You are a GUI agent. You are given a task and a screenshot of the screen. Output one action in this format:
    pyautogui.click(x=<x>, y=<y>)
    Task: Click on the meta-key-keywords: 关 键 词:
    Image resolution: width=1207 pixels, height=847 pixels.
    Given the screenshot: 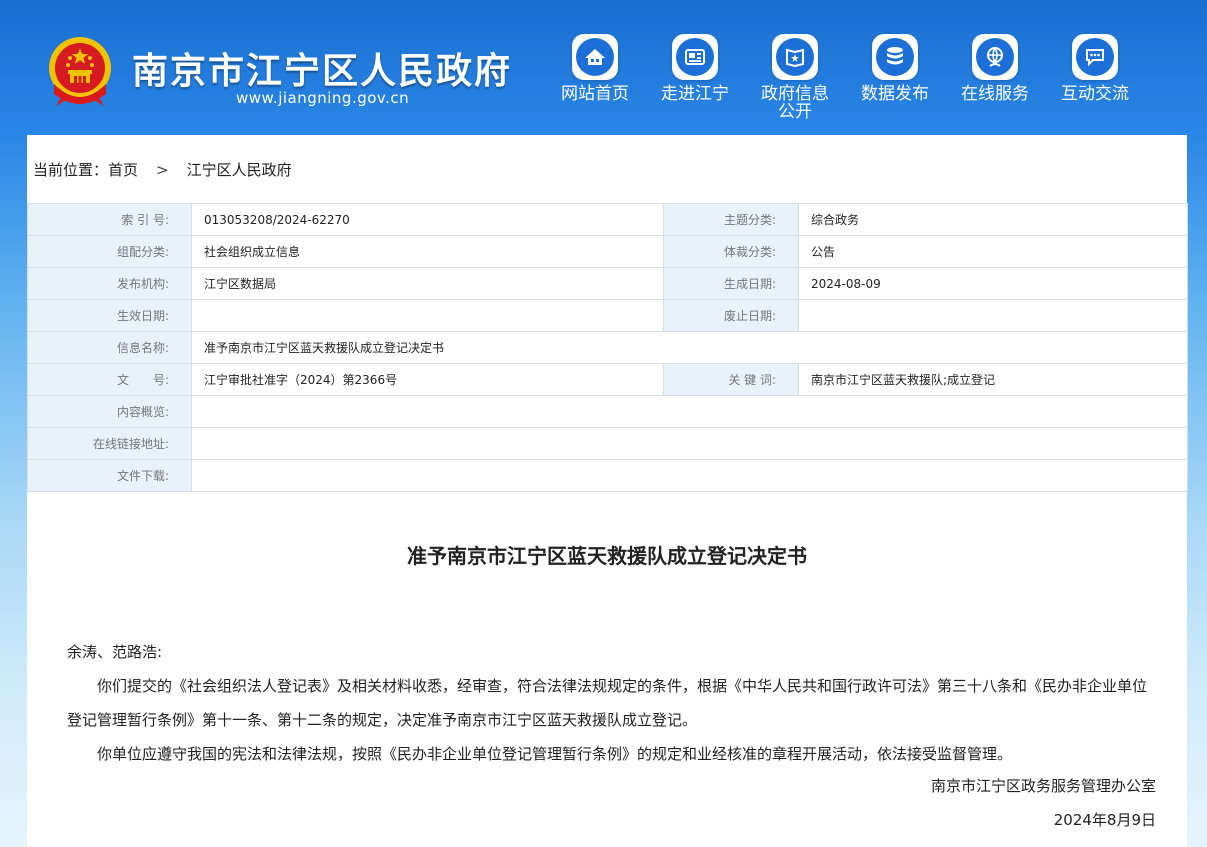 What is the action you would take?
    pyautogui.click(x=731, y=379)
    